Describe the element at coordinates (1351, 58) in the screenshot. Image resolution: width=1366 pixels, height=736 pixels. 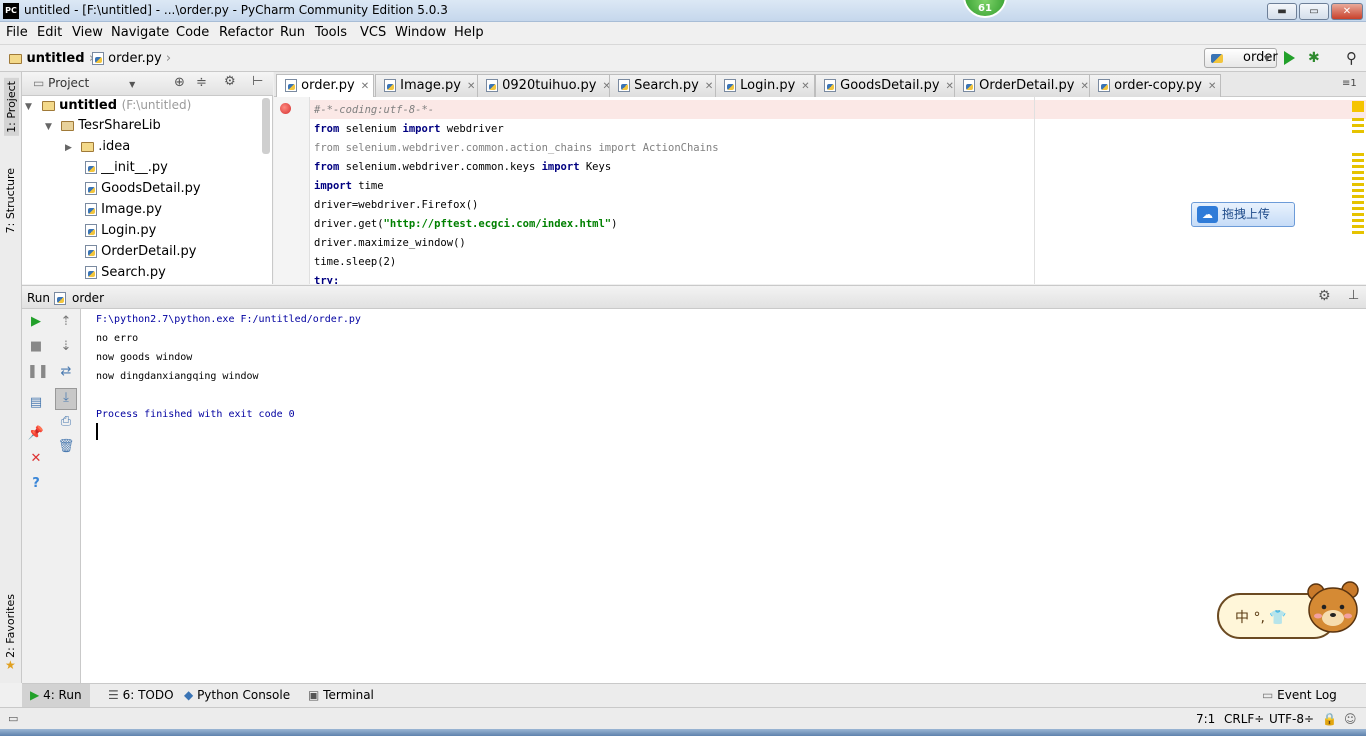
I see `search-icon: ⚲` at that location.